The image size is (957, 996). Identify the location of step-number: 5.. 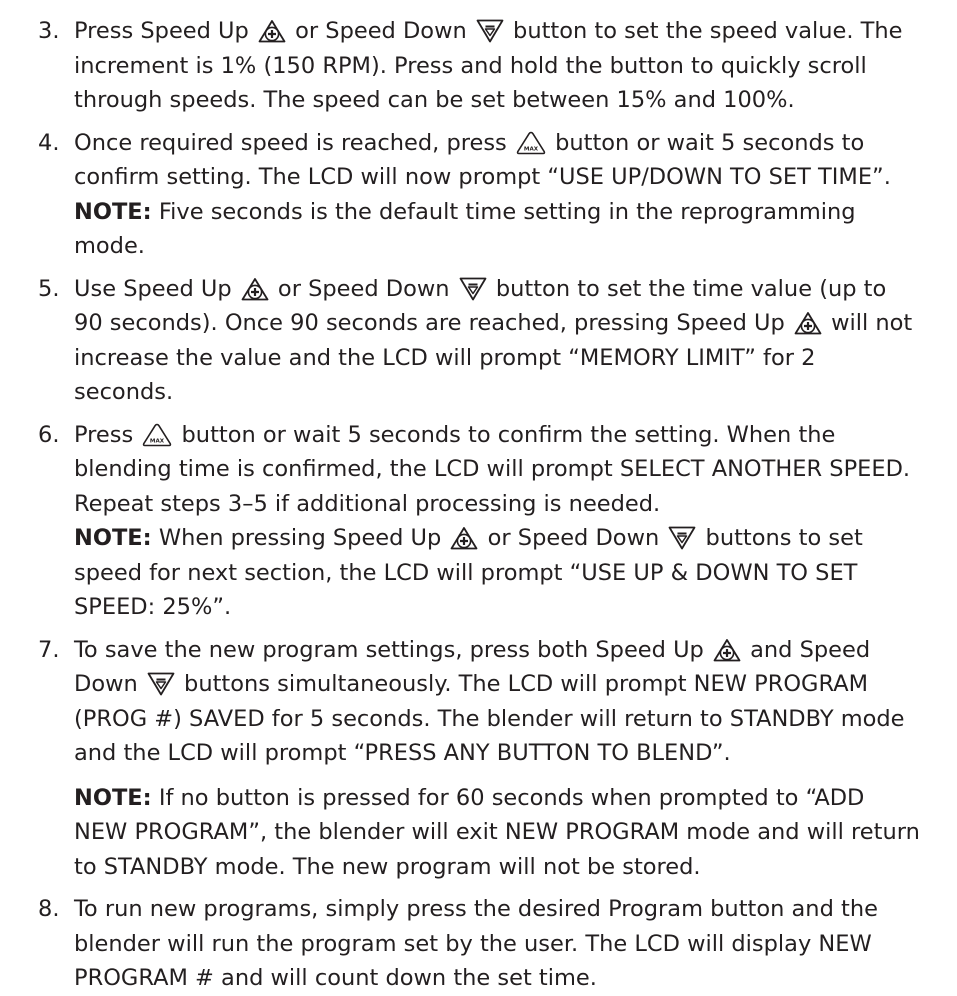
(49, 288).